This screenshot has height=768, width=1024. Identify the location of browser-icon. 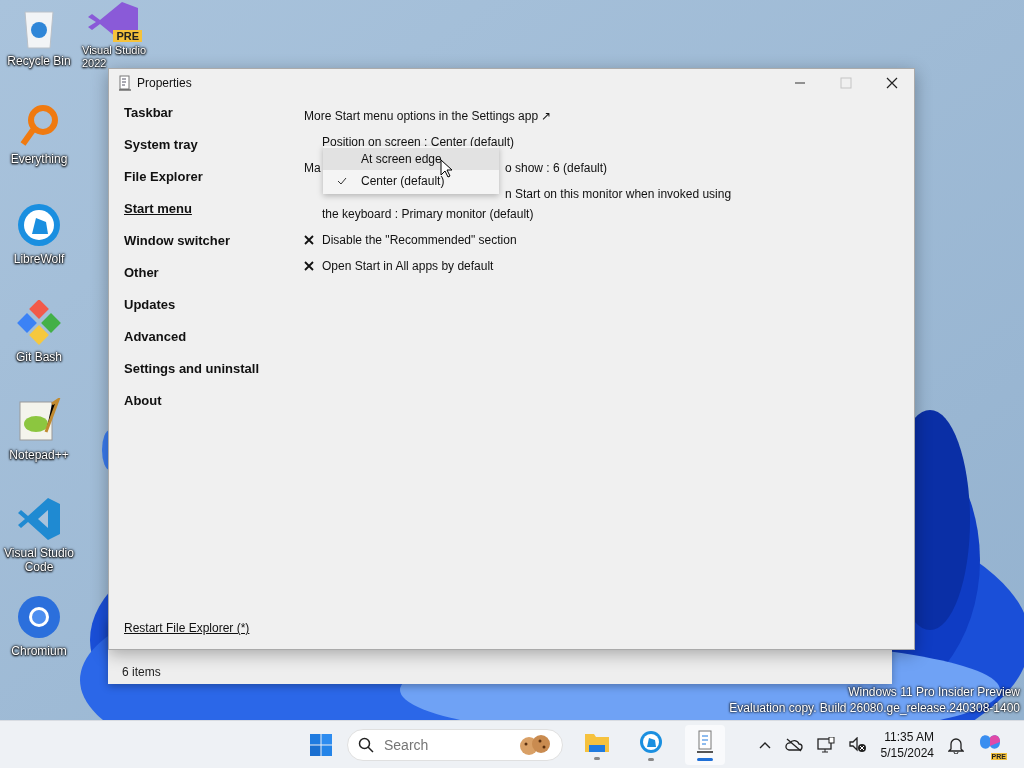
(39, 617).